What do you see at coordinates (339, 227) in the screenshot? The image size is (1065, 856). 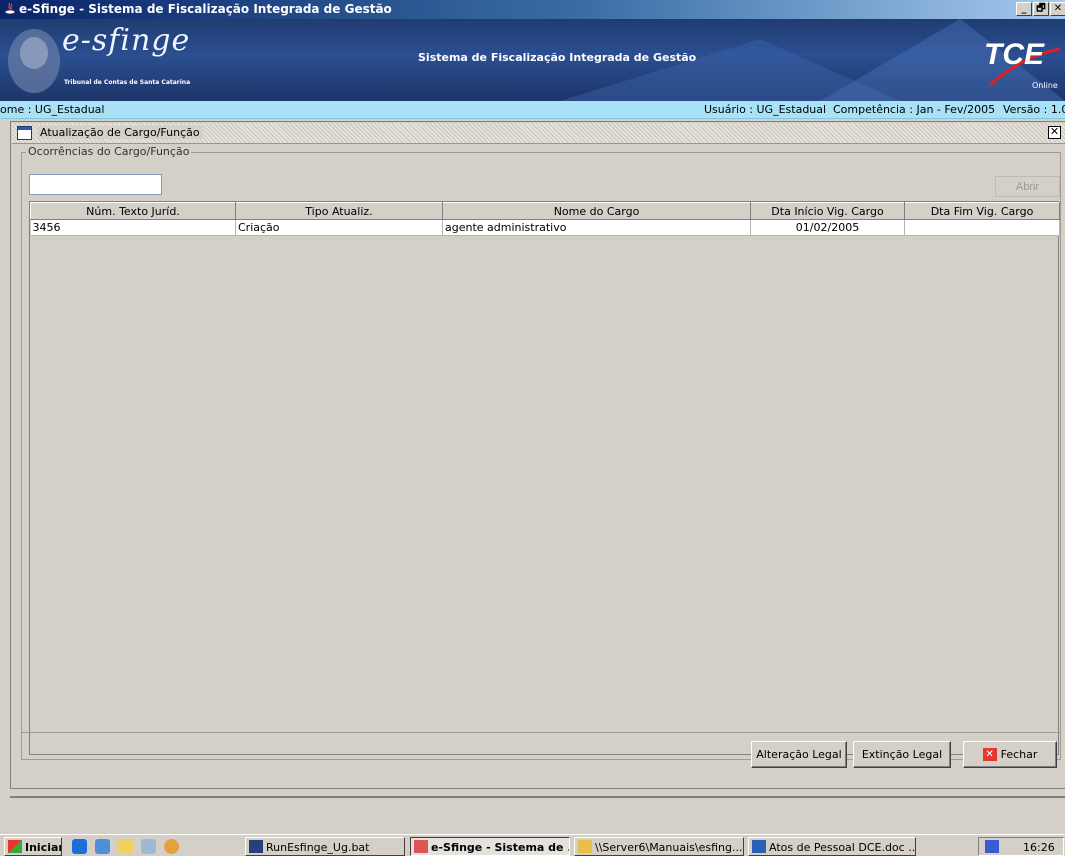 I see `cell-tipo-atualiz: Criação` at bounding box center [339, 227].